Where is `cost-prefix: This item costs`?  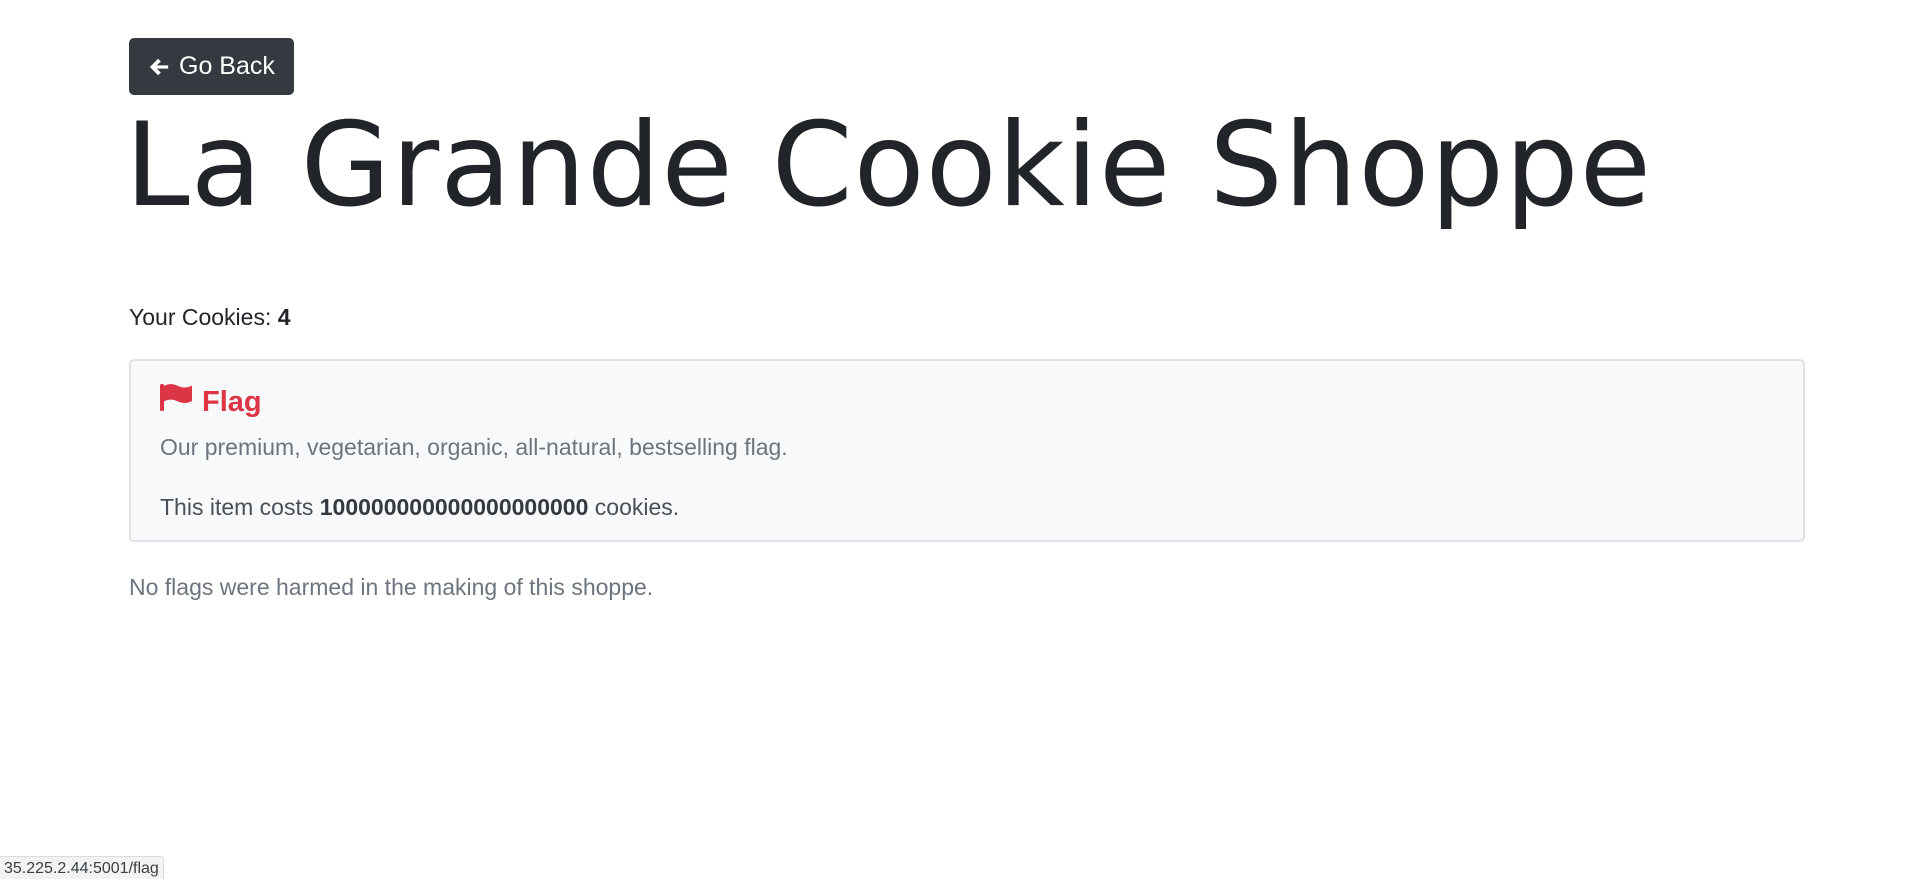 cost-prefix: This item costs is located at coordinates (240, 507).